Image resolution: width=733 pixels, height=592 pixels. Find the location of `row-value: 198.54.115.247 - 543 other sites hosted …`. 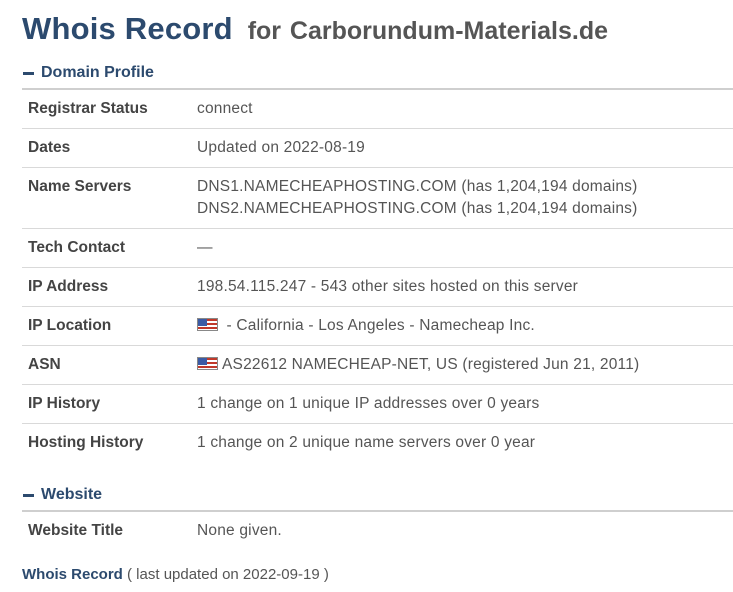

row-value: 198.54.115.247 - 543 other sites hosted … is located at coordinates (388, 286).